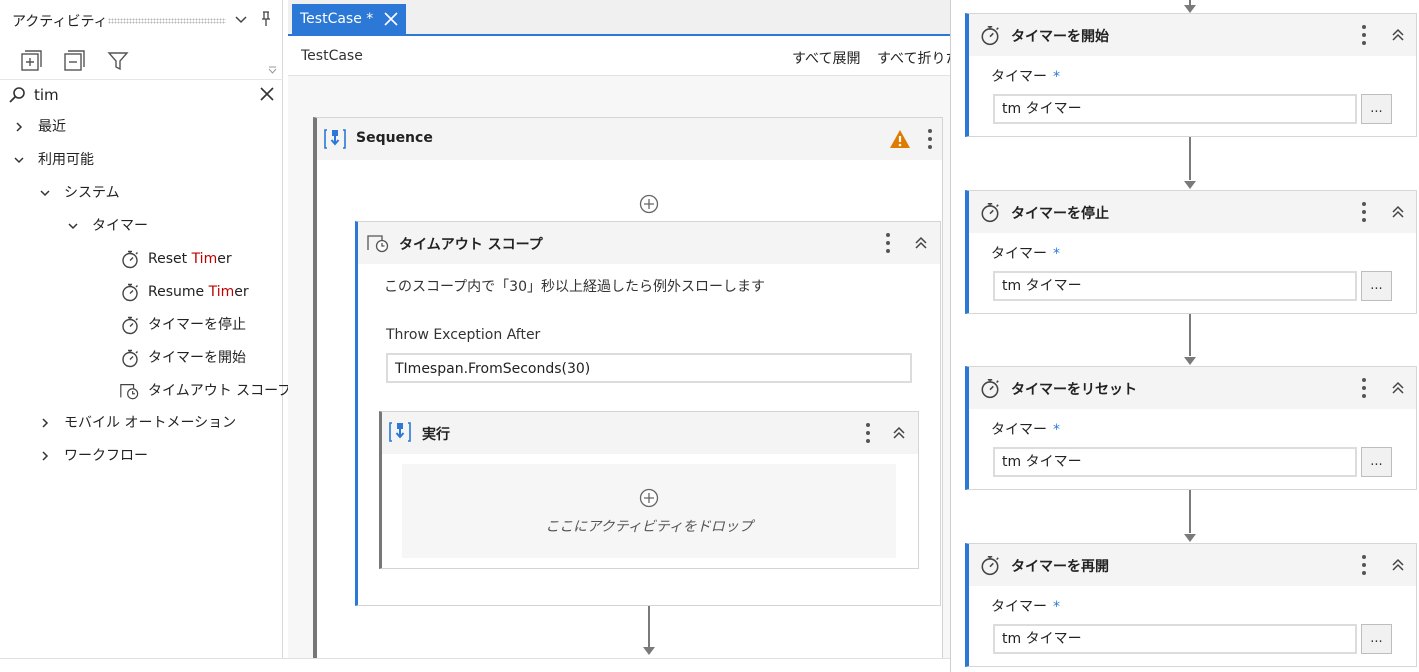 Image resolution: width=1419 pixels, height=672 pixels. I want to click on activity-reset-timer: Reset Timer, so click(141, 259).